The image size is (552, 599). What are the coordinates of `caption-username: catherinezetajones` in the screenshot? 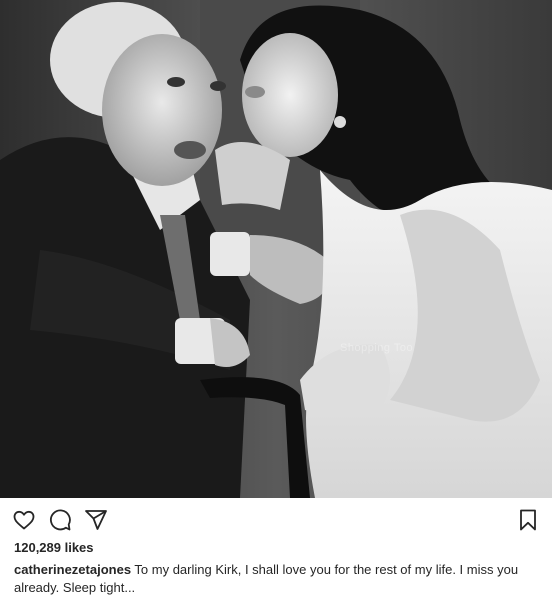 It's located at (72, 569).